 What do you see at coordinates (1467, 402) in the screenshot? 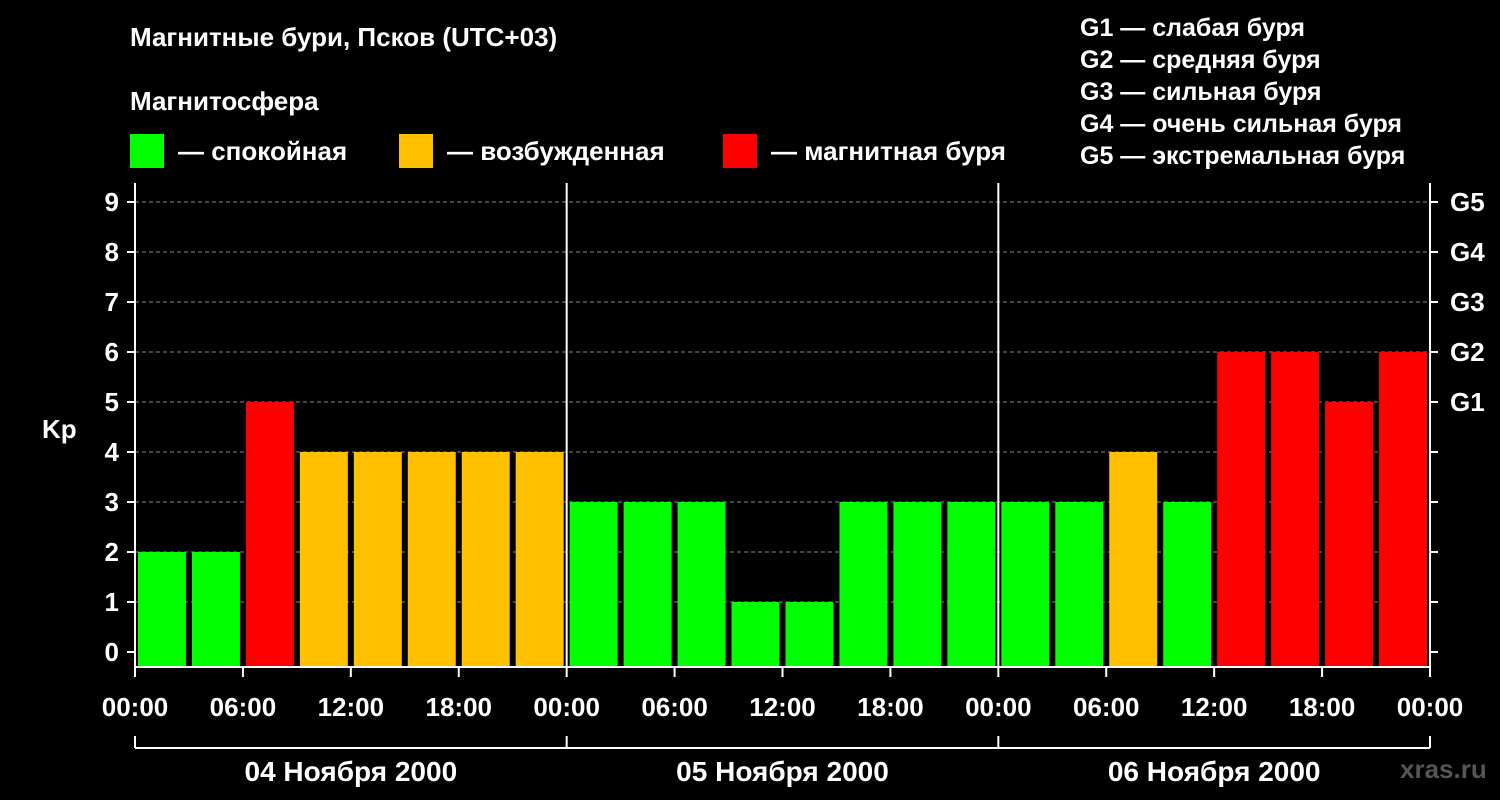
I see `g-tick-label: G1` at bounding box center [1467, 402].